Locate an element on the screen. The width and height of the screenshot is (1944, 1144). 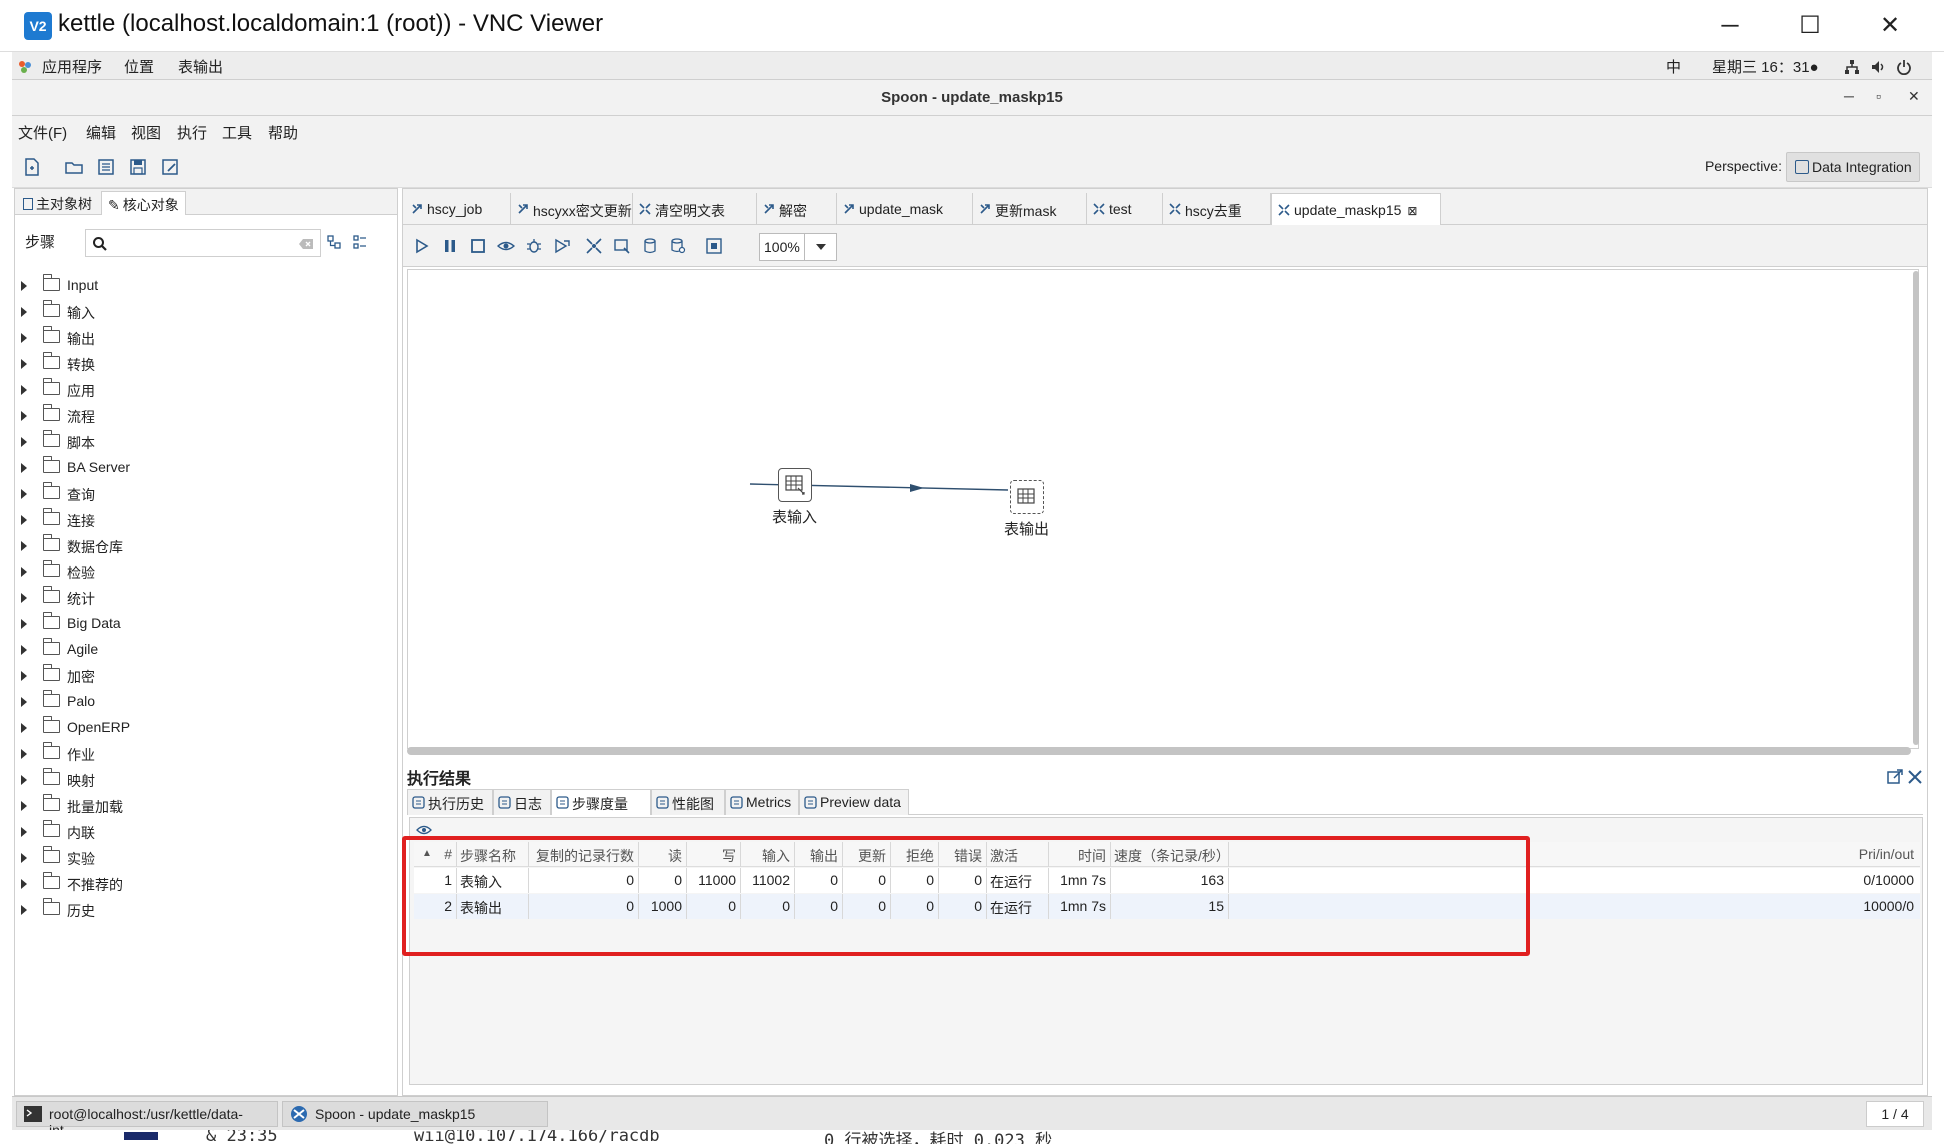
volume-icon is located at coordinates (1878, 66).